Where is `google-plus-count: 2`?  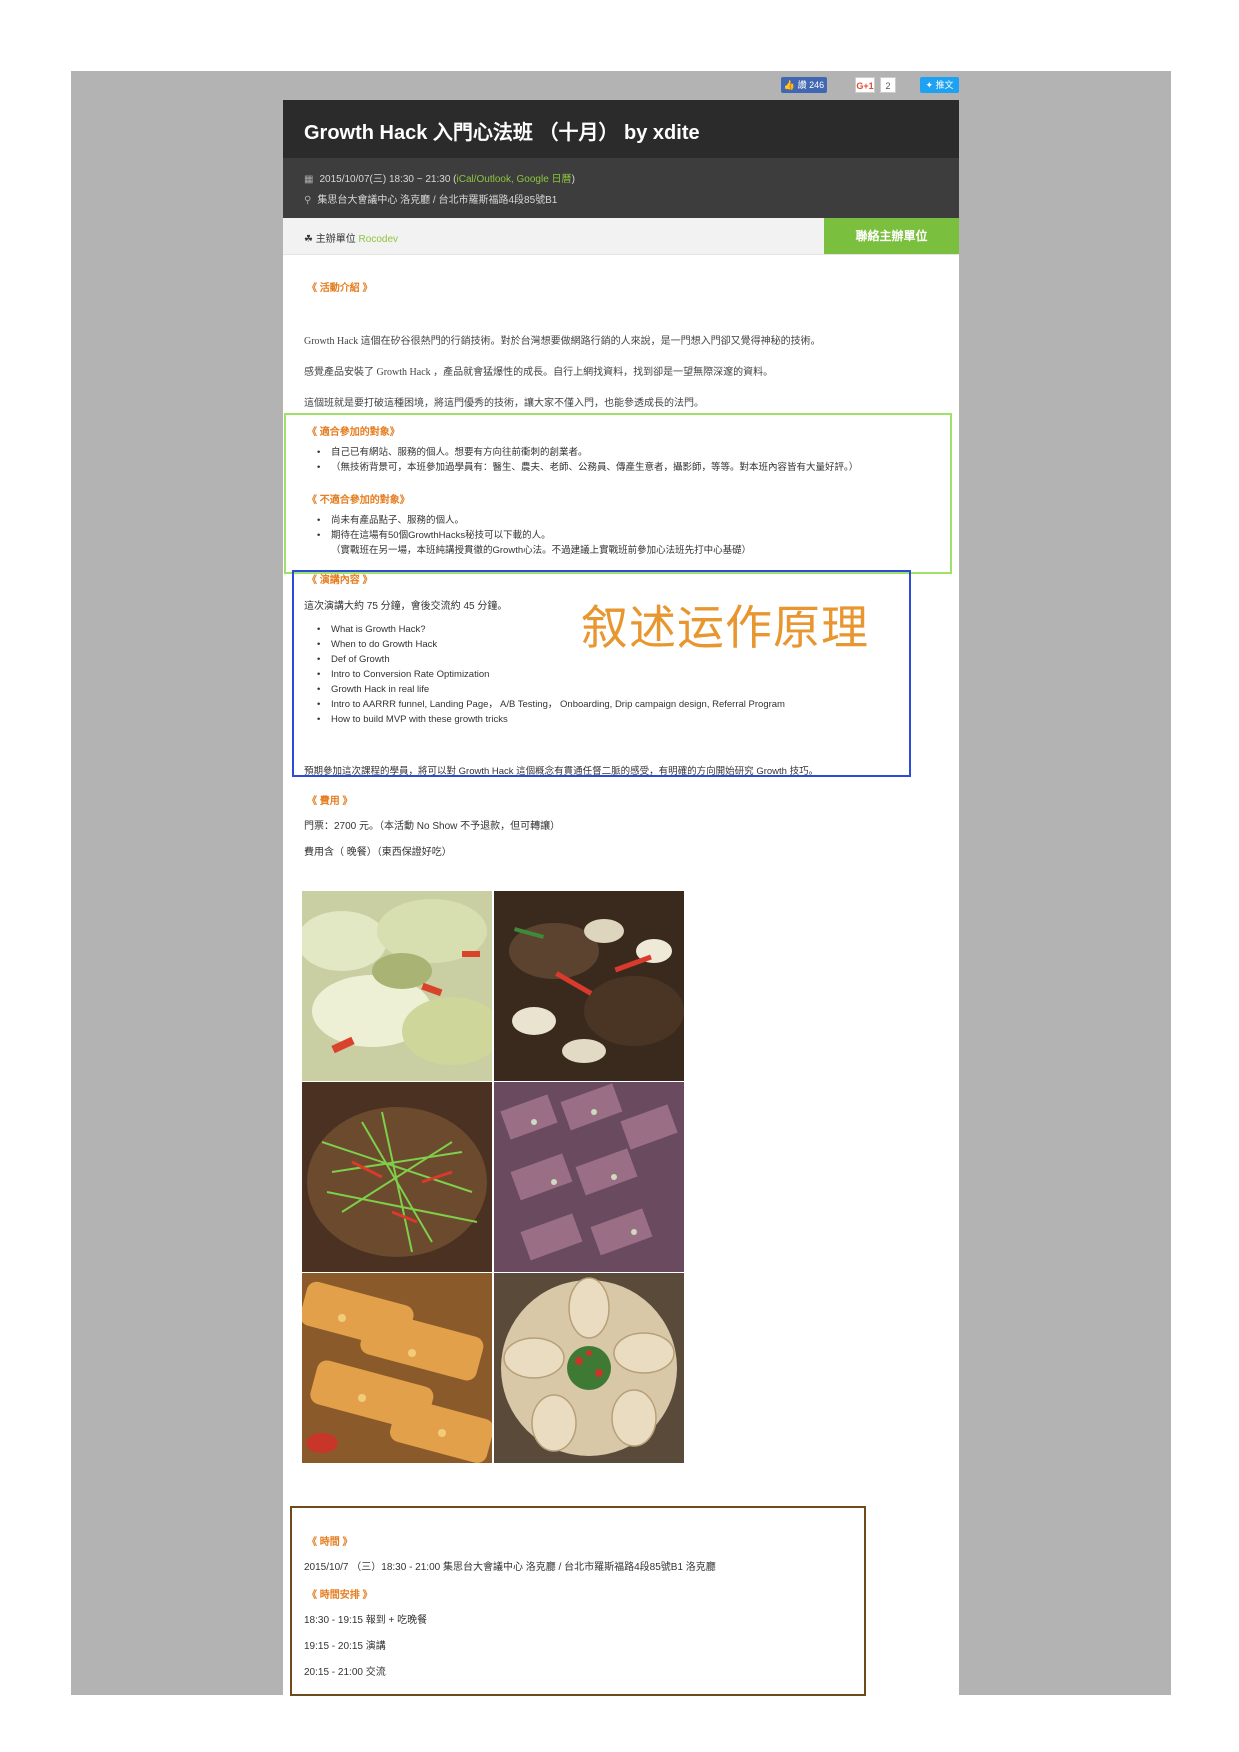 google-plus-count: 2 is located at coordinates (888, 85).